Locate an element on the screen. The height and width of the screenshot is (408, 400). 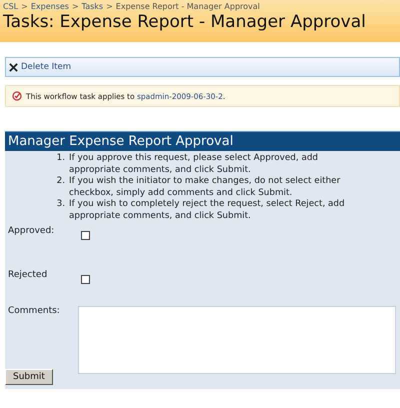
submit-button: Submit is located at coordinates (29, 377).